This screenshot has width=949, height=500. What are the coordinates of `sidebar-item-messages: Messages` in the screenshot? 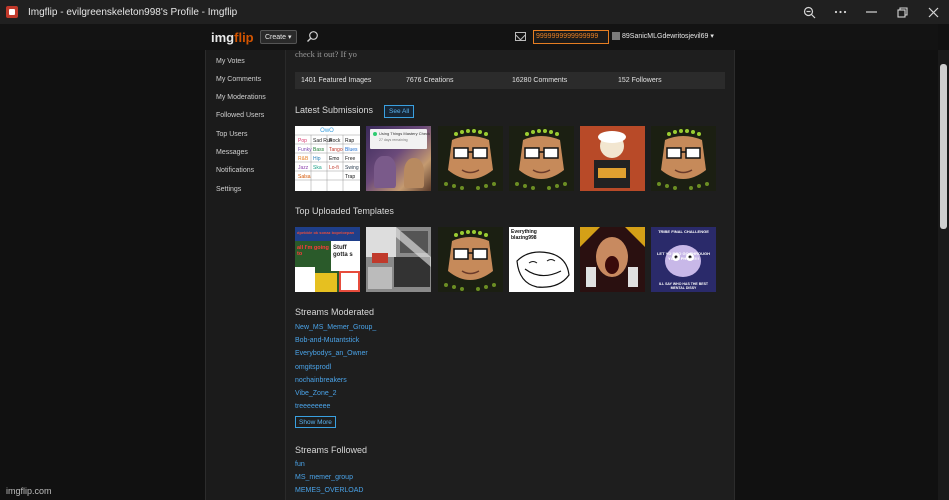 It's located at (232, 152).